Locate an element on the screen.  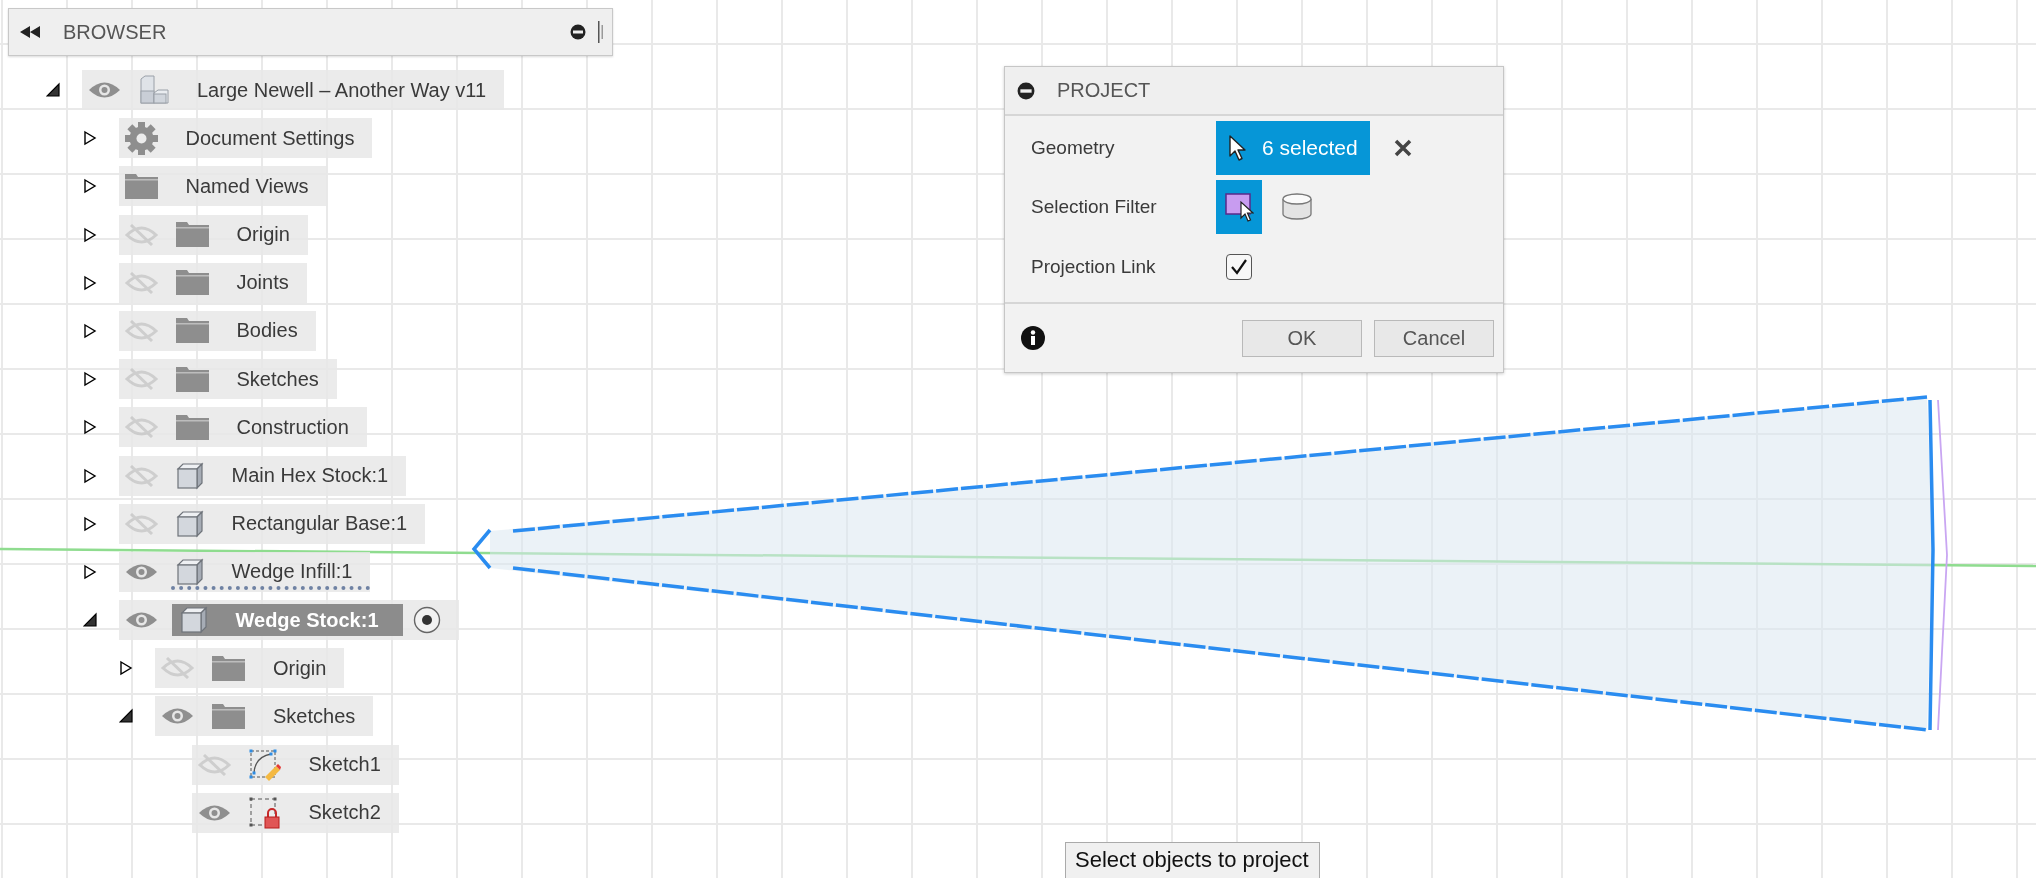
item-label: Wedge Infill:1 is located at coordinates (292, 572).